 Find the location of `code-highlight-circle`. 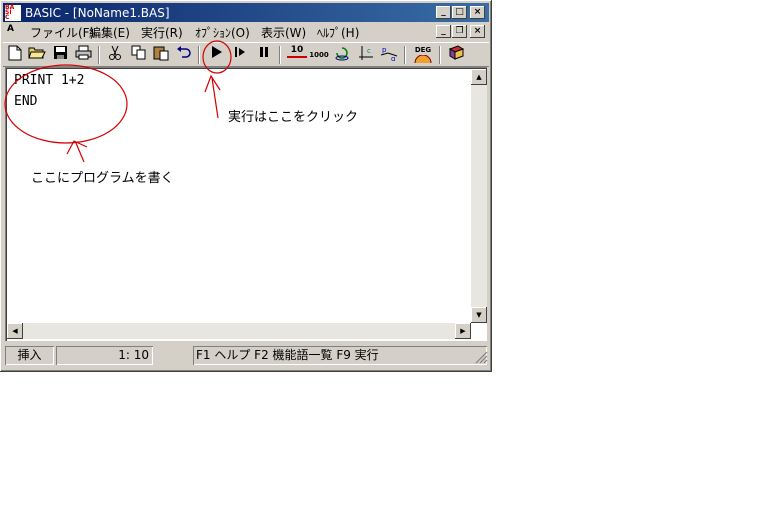

code-highlight-circle is located at coordinates (66, 104).